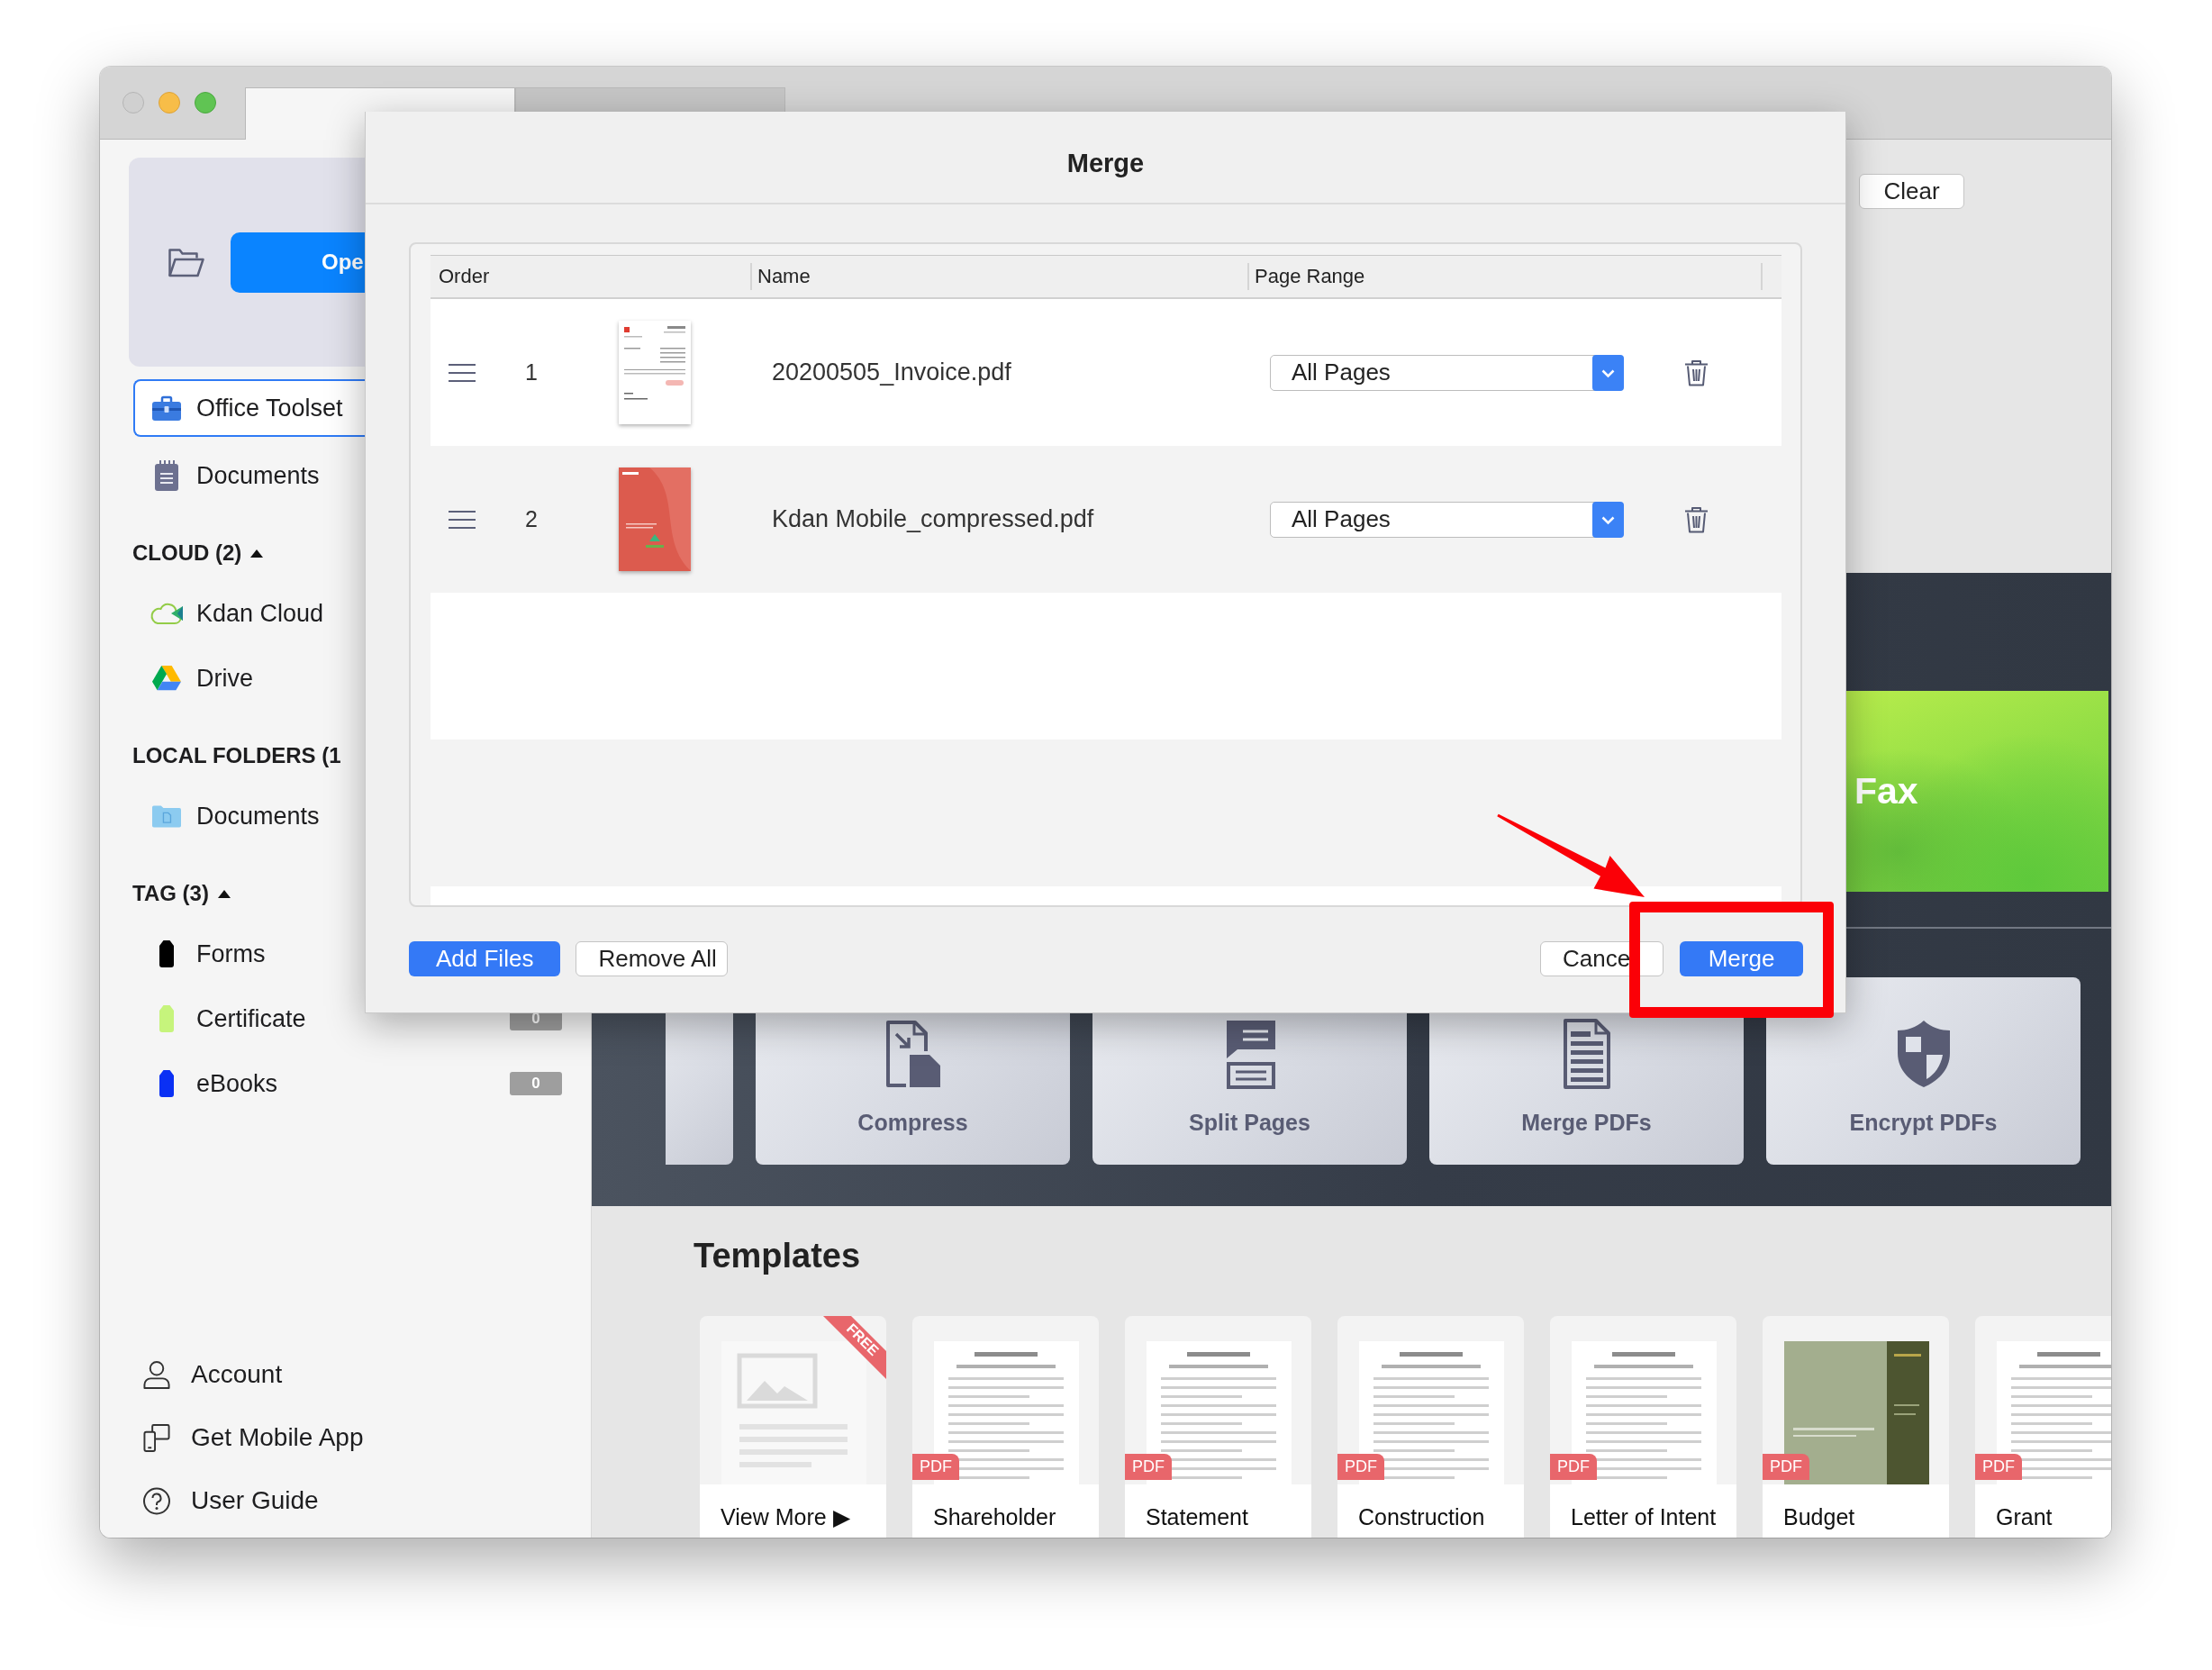 The image size is (2212, 1670). What do you see at coordinates (891, 372) in the screenshot?
I see `file-name: 20200505_Invoice.pdf` at bounding box center [891, 372].